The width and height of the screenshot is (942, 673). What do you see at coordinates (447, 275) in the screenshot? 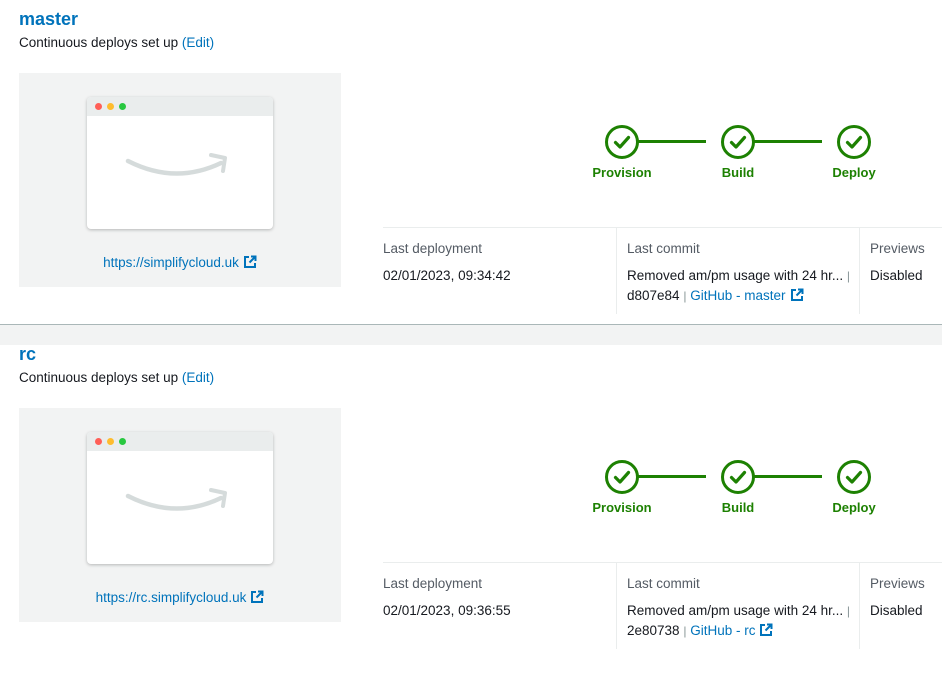
I see `last-deployment-value: 02/01/2023, 09:34:42` at bounding box center [447, 275].